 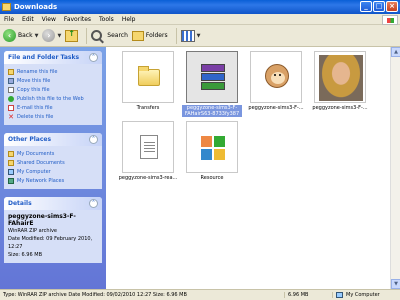 I want to click on menu-bar: File Edit View Favorites Tools Help, so click(x=200, y=19).